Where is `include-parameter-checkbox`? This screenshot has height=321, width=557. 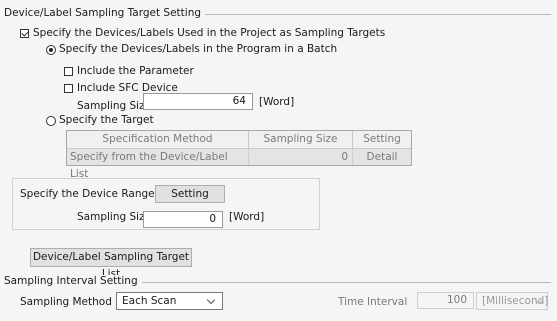 include-parameter-checkbox is located at coordinates (68, 71).